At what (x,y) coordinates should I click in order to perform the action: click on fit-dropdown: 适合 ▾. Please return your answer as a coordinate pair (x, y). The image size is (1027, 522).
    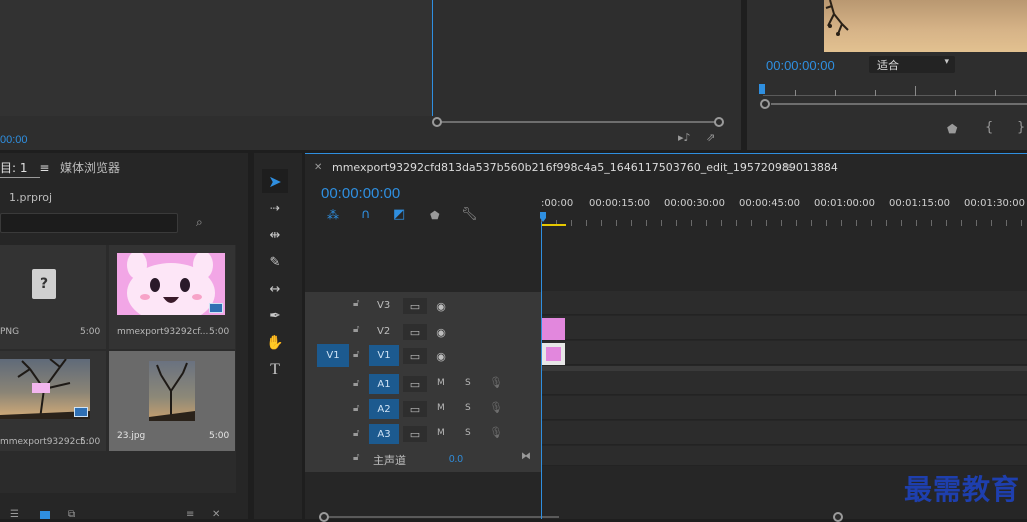
    Looking at the image, I should click on (912, 64).